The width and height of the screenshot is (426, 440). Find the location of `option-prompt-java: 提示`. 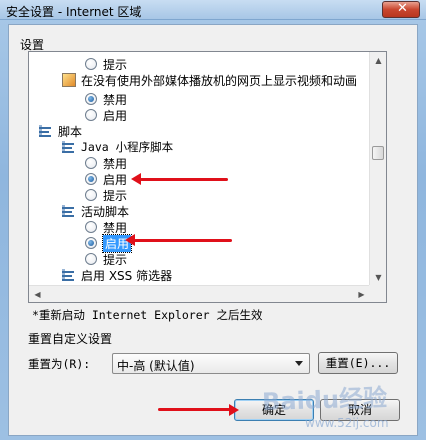

option-prompt-java: 提示 is located at coordinates (106, 195).